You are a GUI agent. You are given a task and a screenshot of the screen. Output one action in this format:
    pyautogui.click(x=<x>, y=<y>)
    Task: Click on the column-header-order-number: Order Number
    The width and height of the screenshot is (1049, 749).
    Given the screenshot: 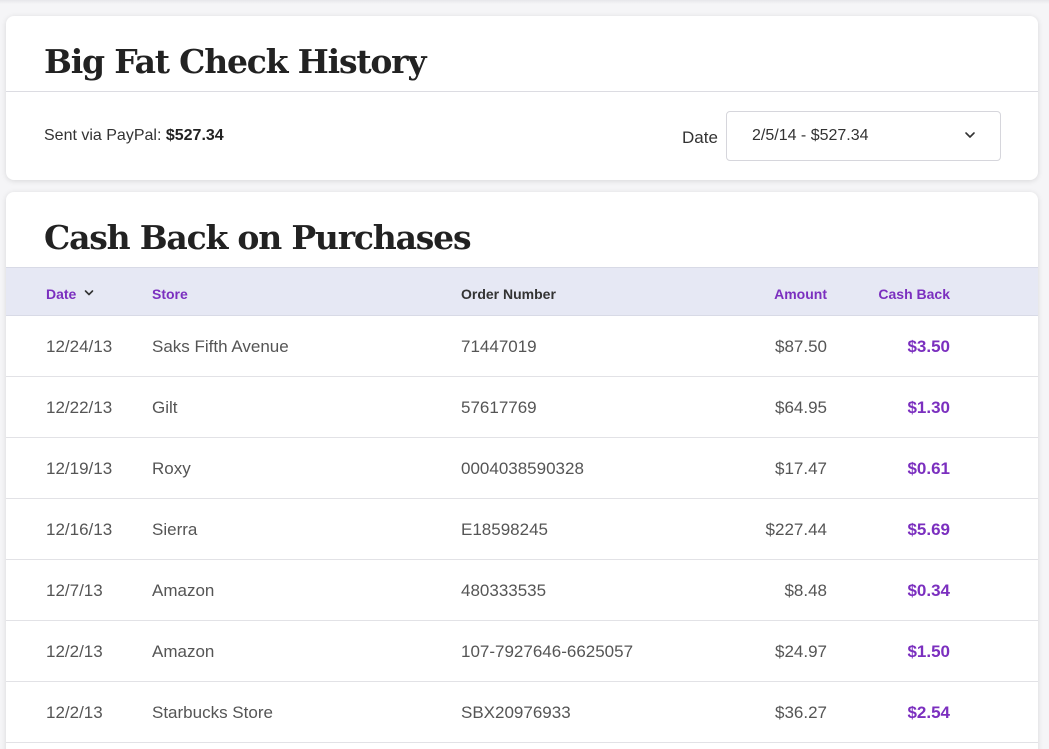 What is the action you would take?
    pyautogui.click(x=508, y=294)
    